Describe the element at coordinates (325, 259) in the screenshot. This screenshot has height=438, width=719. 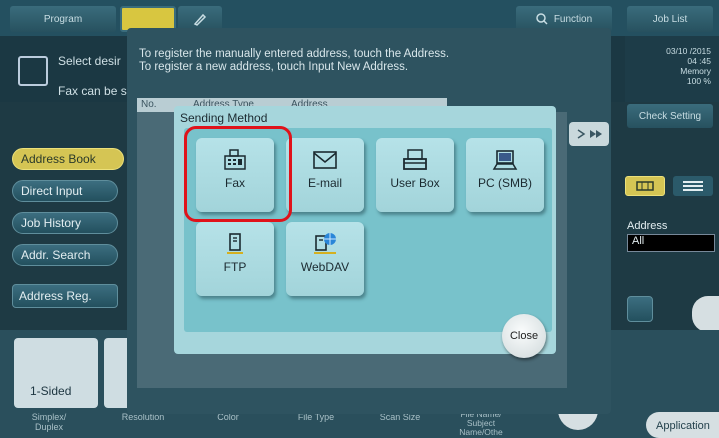
I see `method-webdav-button: WebDAV` at that location.